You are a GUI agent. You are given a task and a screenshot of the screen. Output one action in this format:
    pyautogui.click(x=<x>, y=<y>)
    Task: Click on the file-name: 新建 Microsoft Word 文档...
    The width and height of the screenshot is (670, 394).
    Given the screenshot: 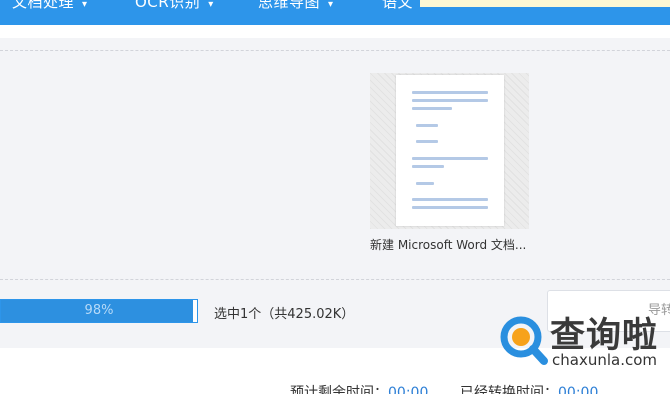 What is the action you would take?
    pyautogui.click(x=448, y=245)
    